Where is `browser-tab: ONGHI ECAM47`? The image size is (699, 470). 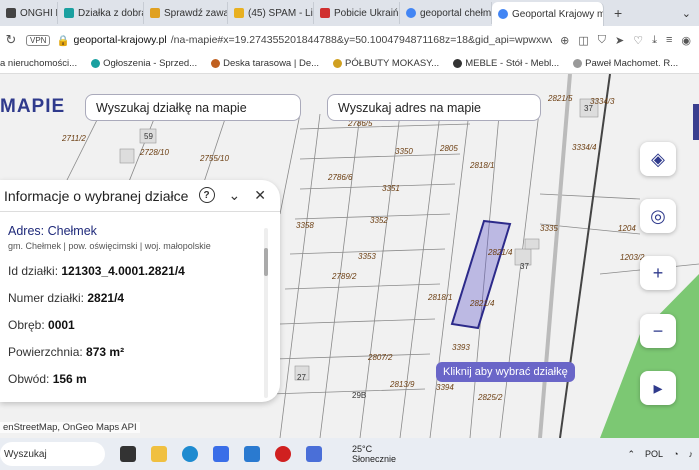
browser-tab: ONGHI ECAM47 is located at coordinates (29, 13).